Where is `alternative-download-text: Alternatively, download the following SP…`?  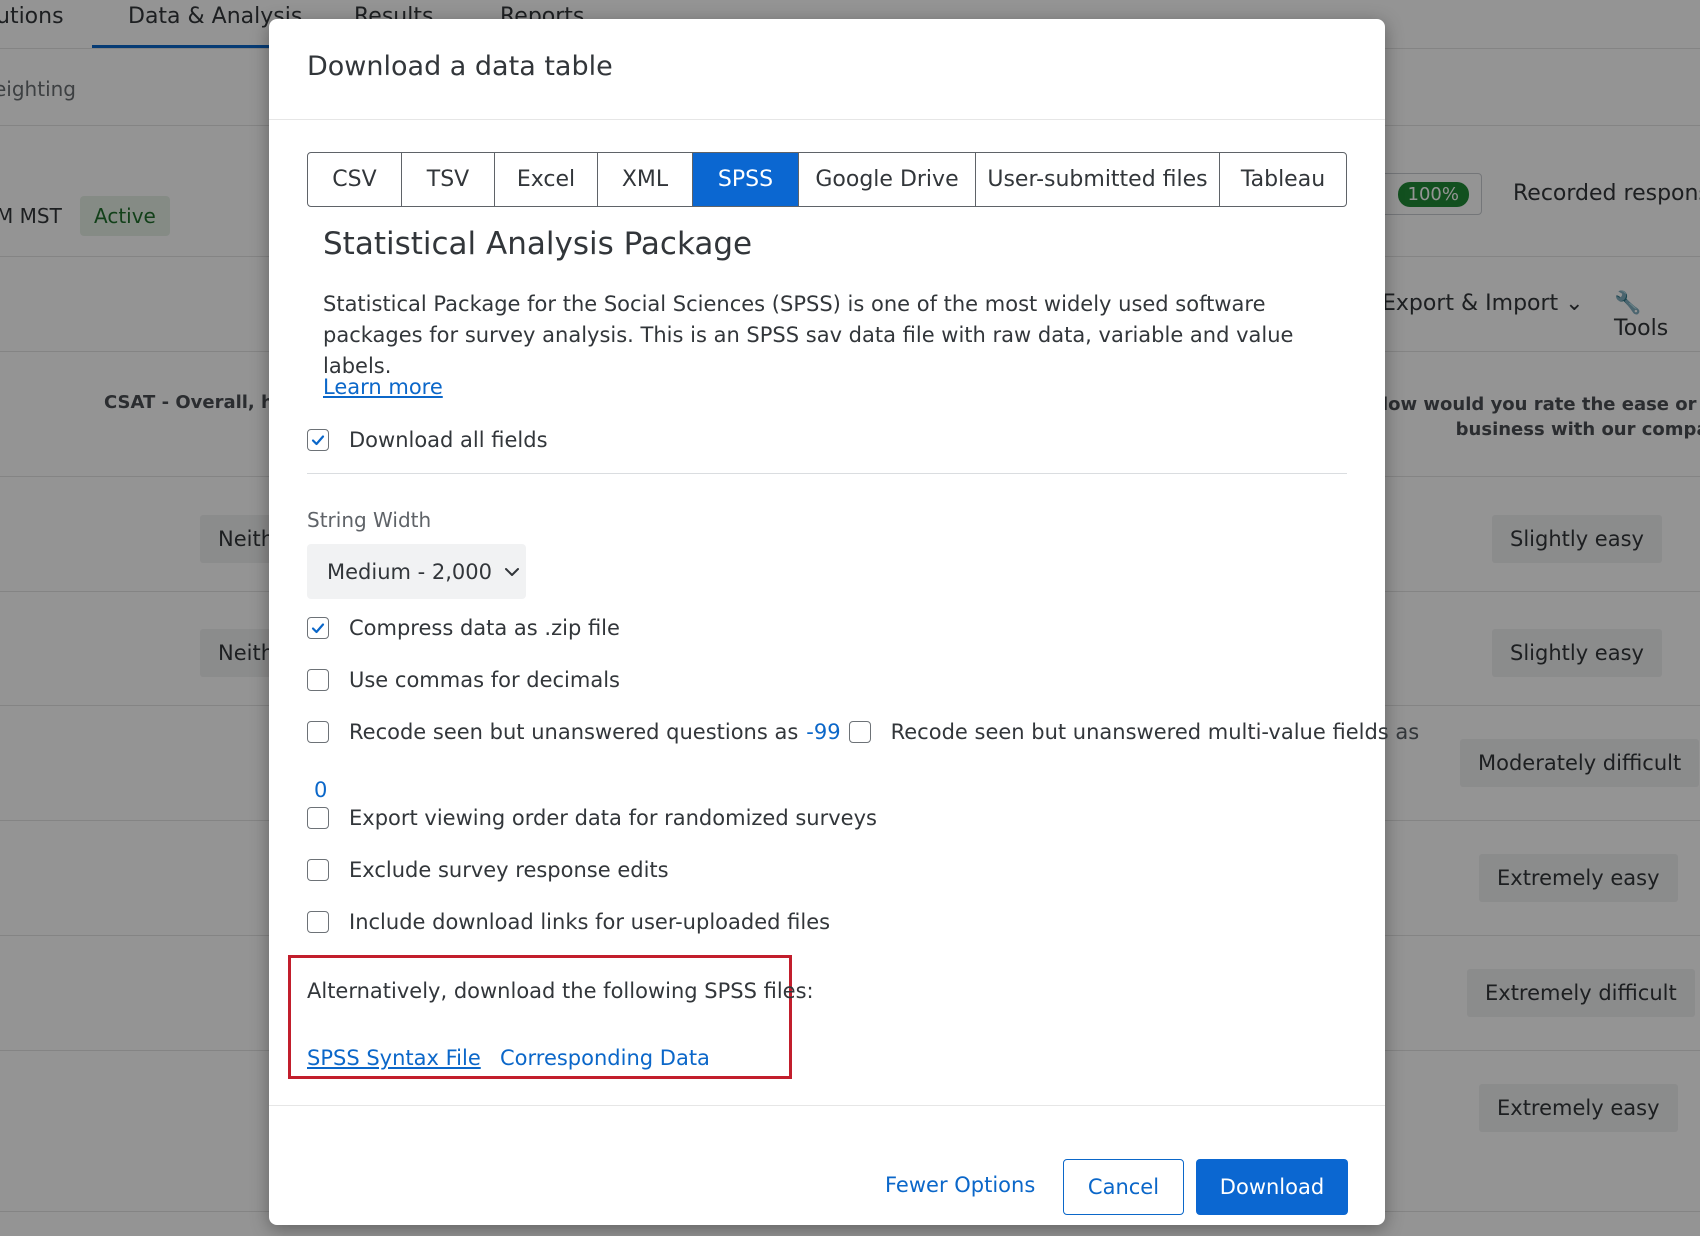 alternative-download-text: Alternatively, download the following SP… is located at coordinates (560, 991).